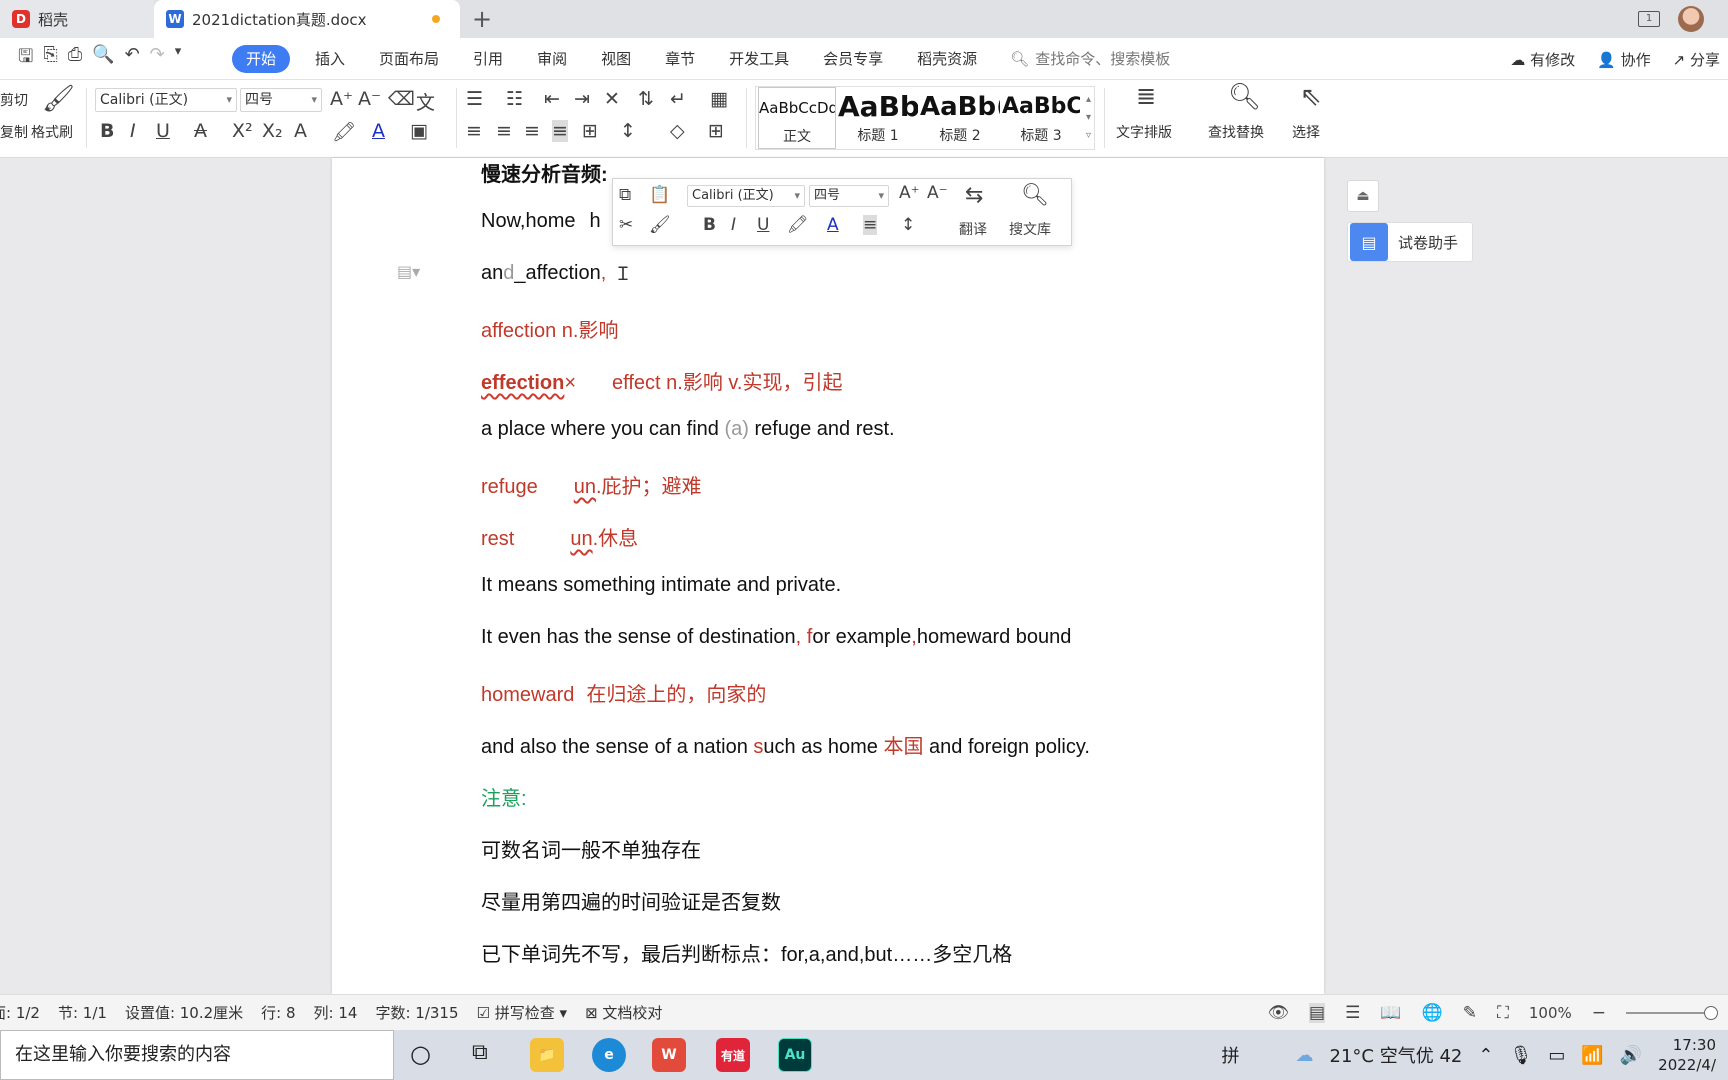 The width and height of the screenshot is (1728, 1080). What do you see at coordinates (341, 99) in the screenshot?
I see `grow-font-icon: A⁺` at bounding box center [341, 99].